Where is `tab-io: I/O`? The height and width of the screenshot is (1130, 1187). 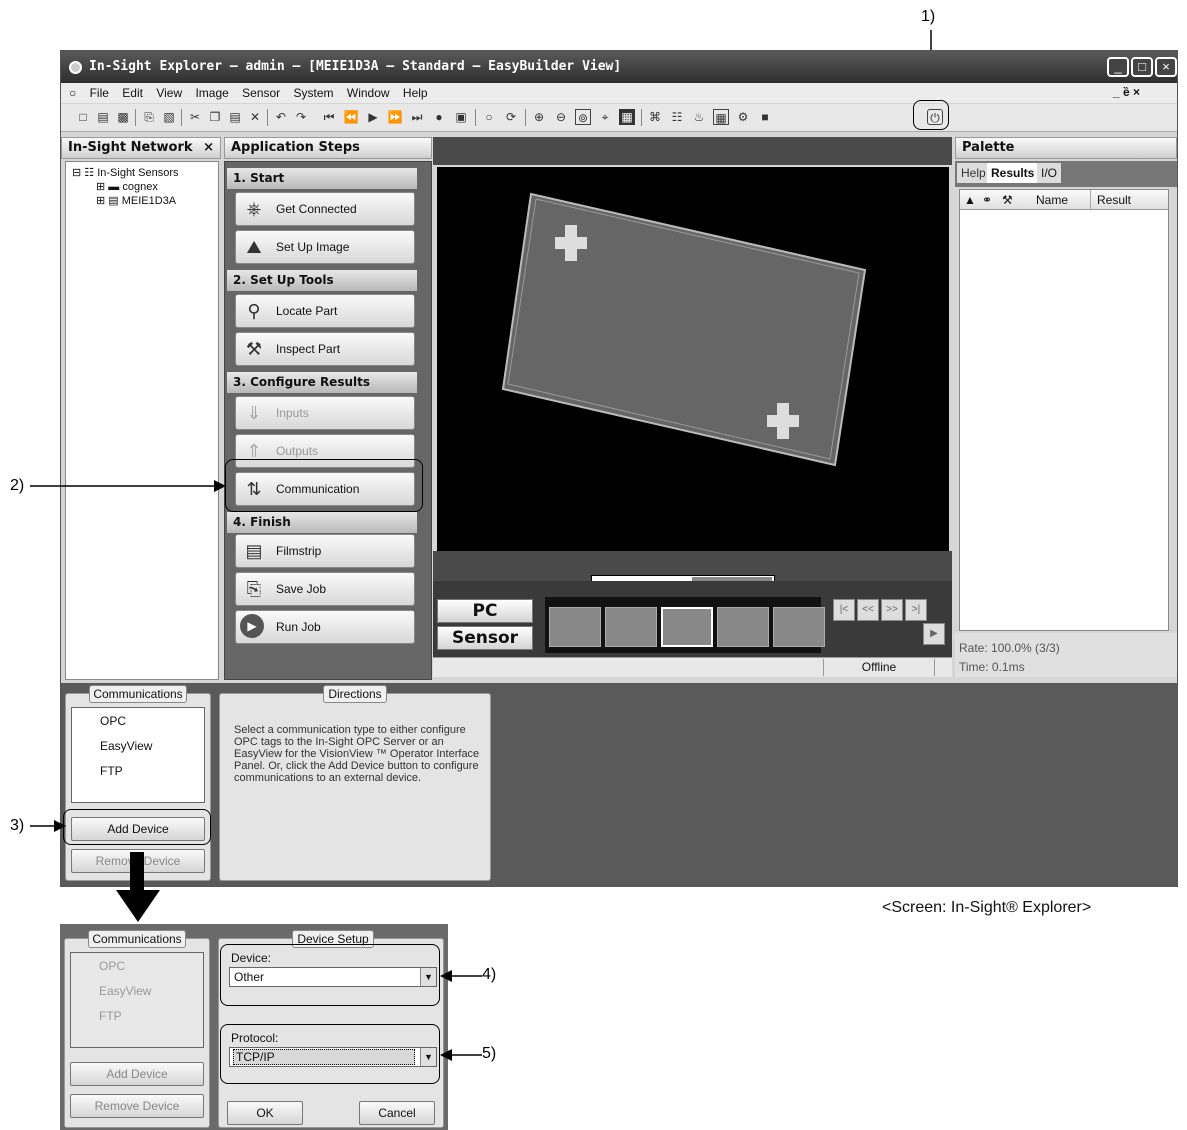 tab-io: I/O is located at coordinates (1049, 173).